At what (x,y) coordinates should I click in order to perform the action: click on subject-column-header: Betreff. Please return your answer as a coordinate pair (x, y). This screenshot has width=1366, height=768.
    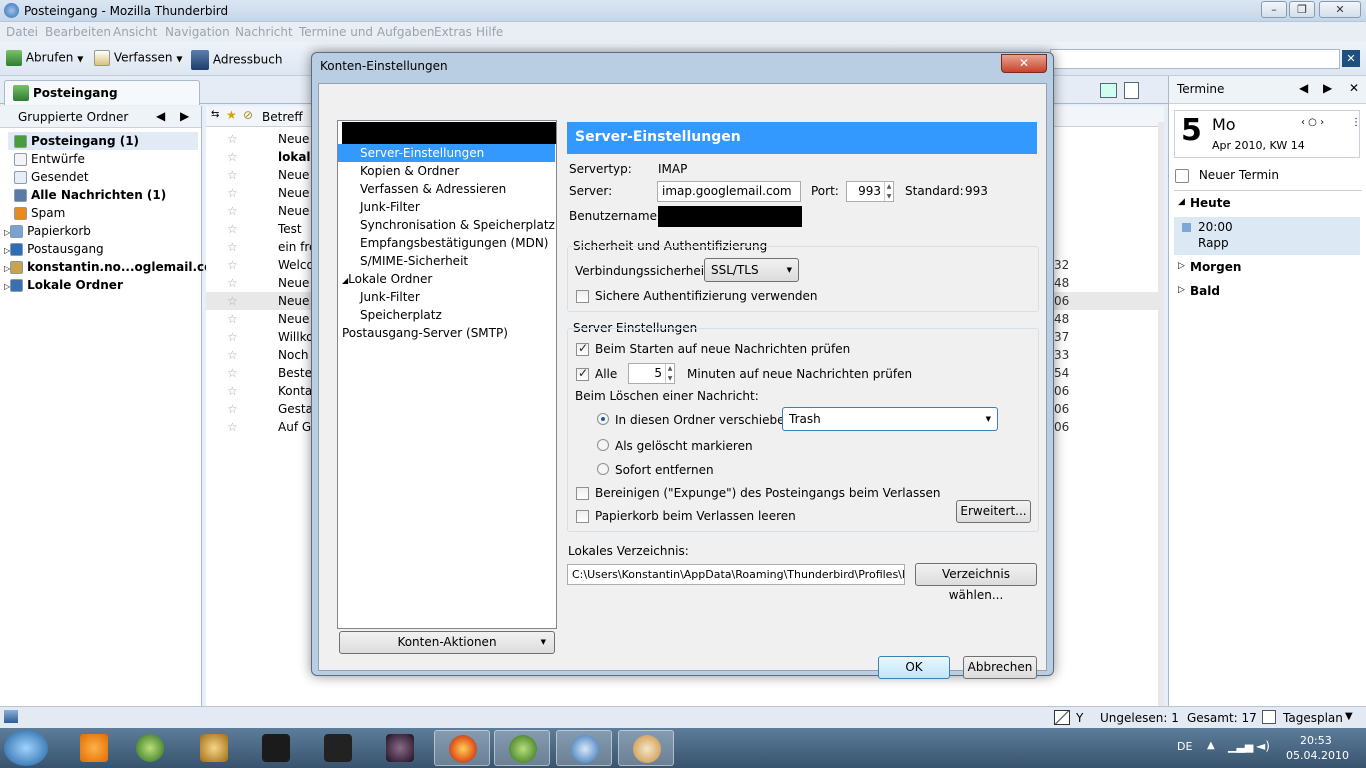
    Looking at the image, I should click on (282, 117).